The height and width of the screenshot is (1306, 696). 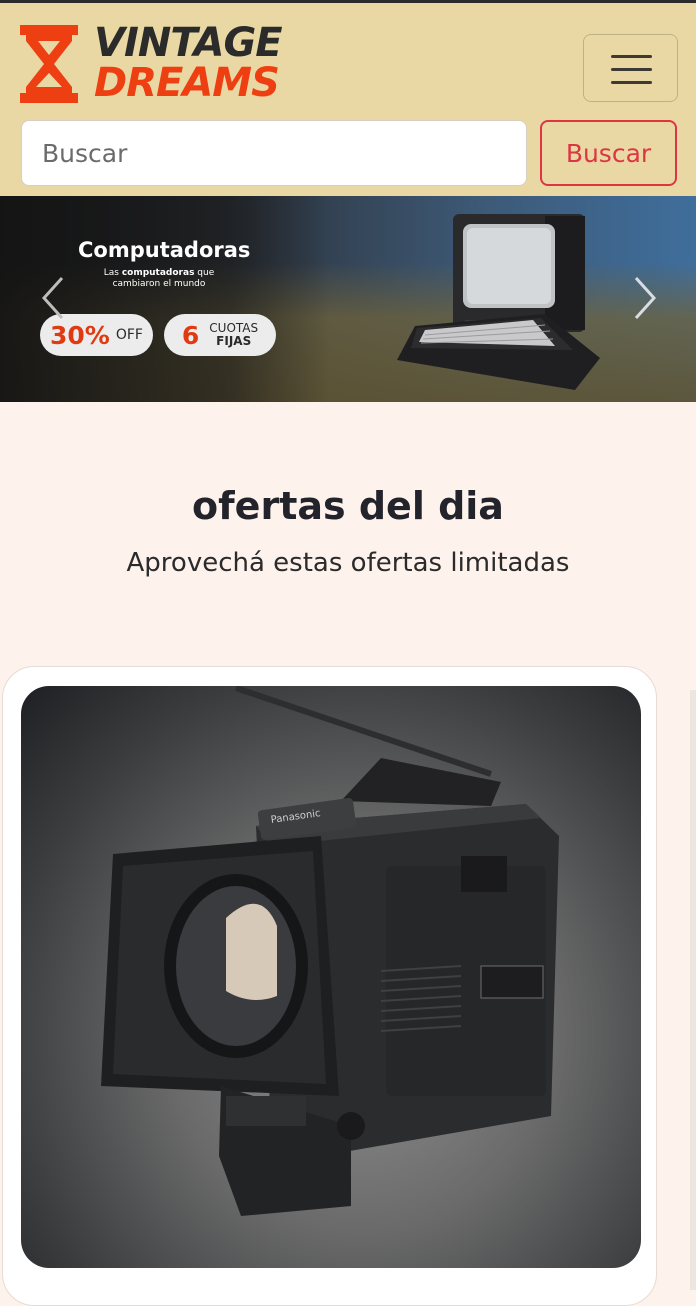 I want to click on offers-title: ofertas del dia, so click(x=348, y=506).